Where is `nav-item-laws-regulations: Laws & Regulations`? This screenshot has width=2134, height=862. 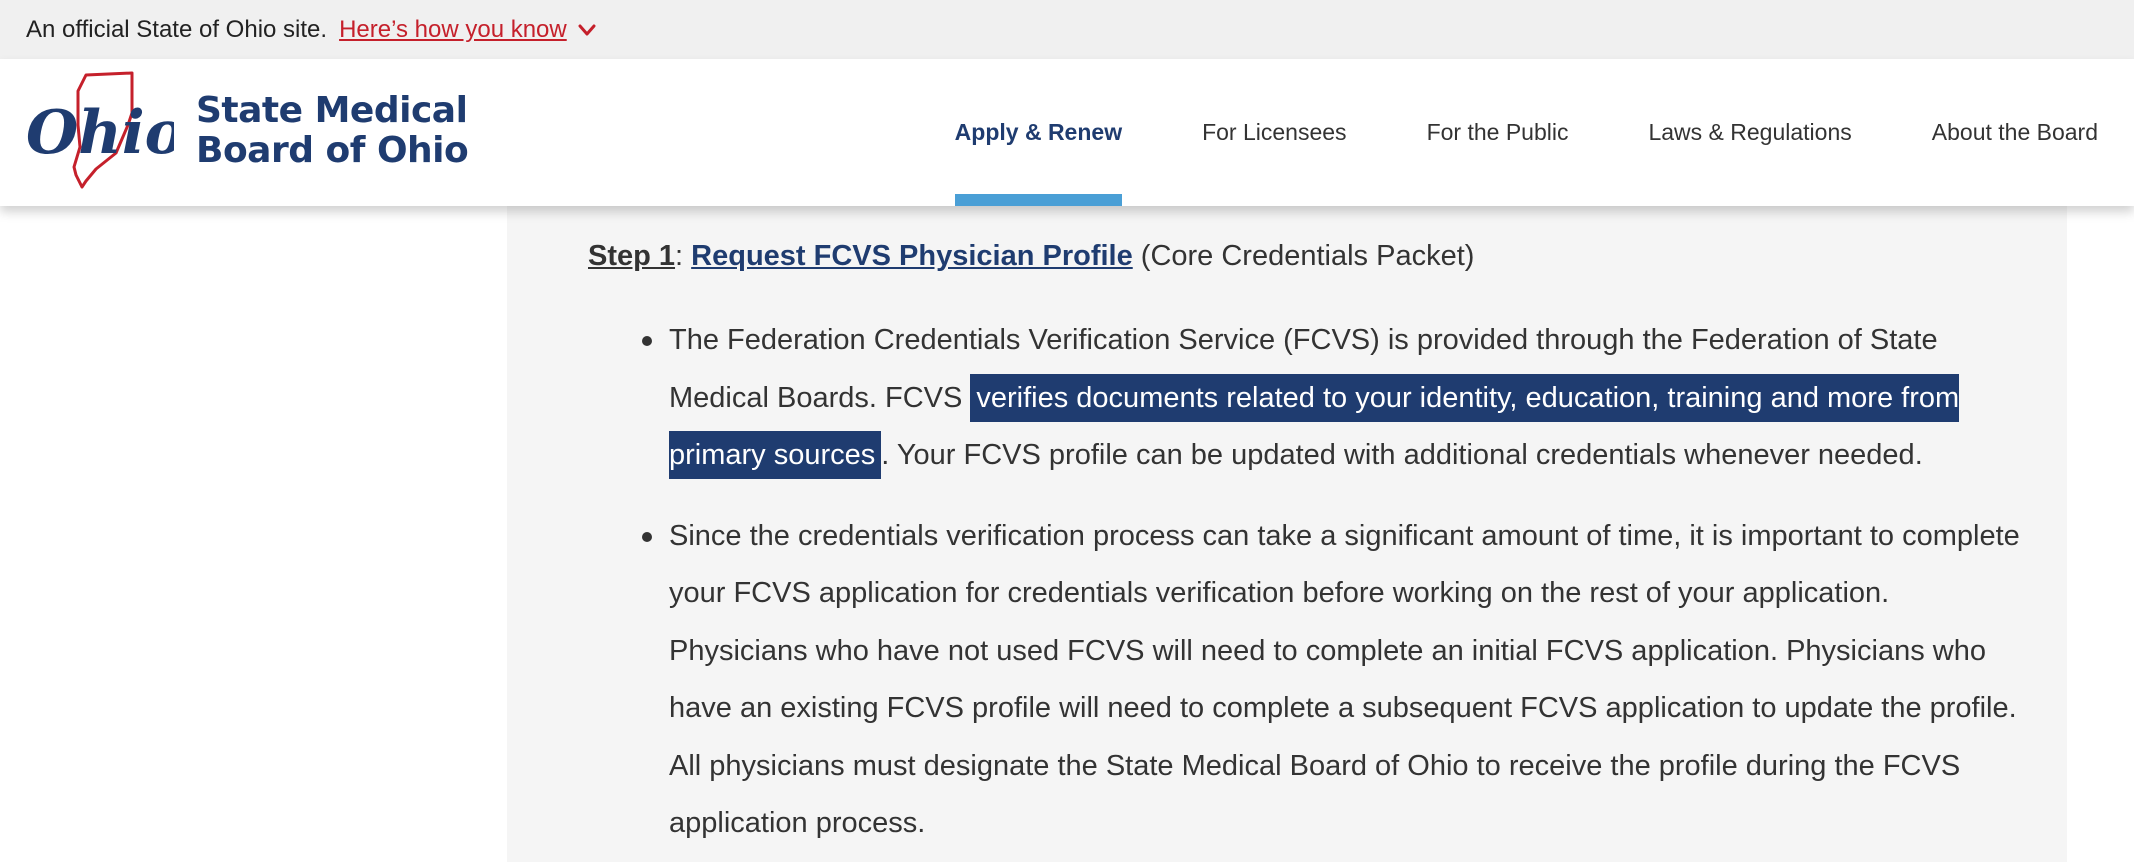
nav-item-laws-regulations: Laws & Regulations is located at coordinates (1749, 132).